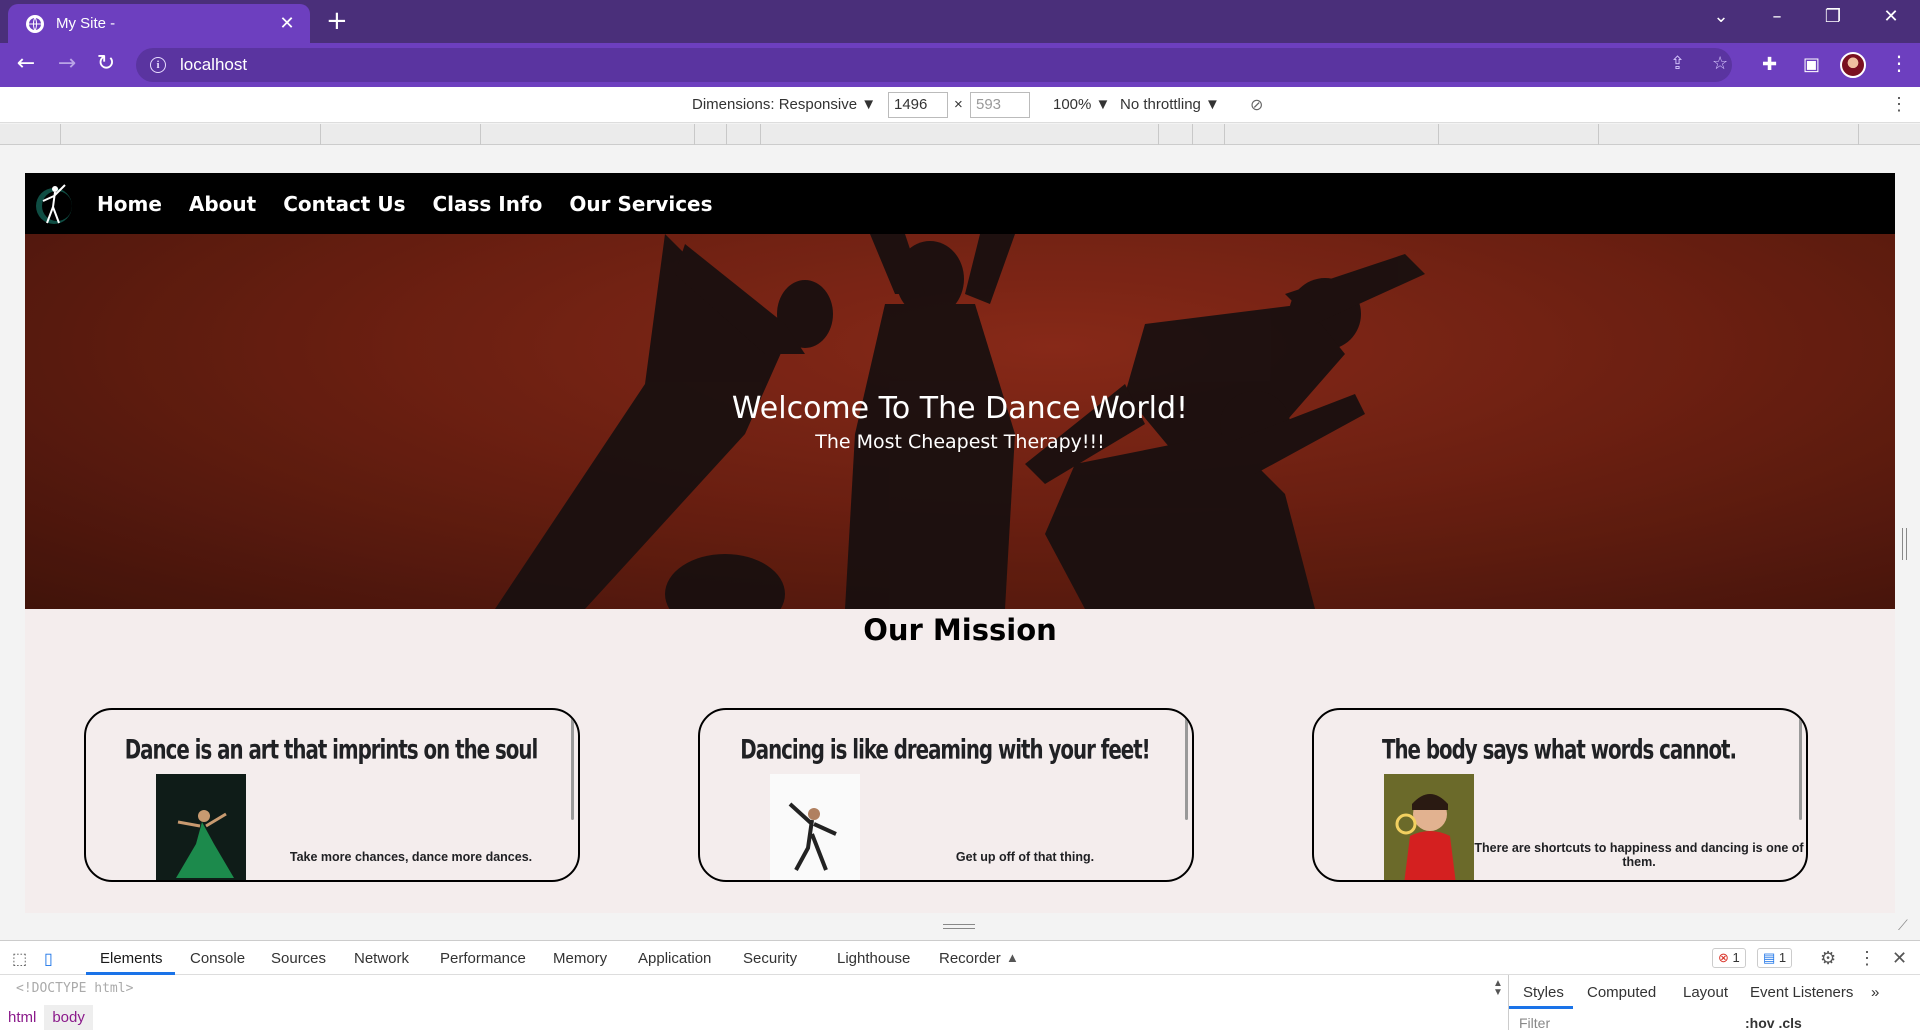 This screenshot has width=1920, height=1030. What do you see at coordinates (960, 134) in the screenshot?
I see `media-query-ruler` at bounding box center [960, 134].